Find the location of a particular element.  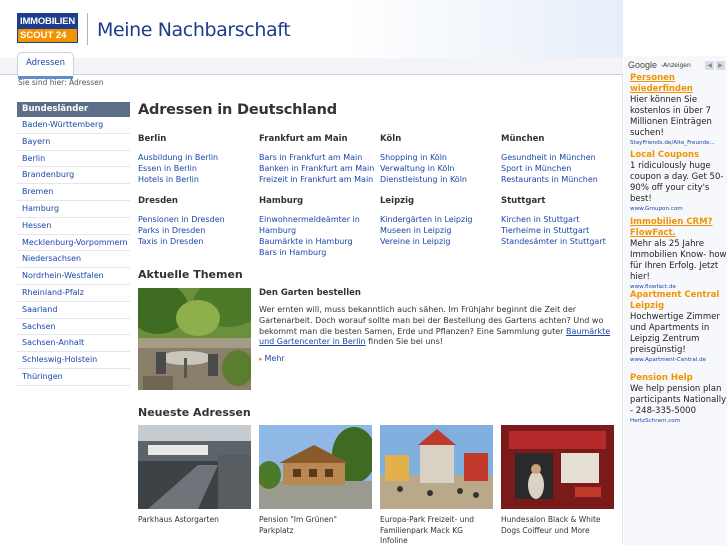

address-card: Parkhaus Astorgarten is located at coordinates (194, 475).